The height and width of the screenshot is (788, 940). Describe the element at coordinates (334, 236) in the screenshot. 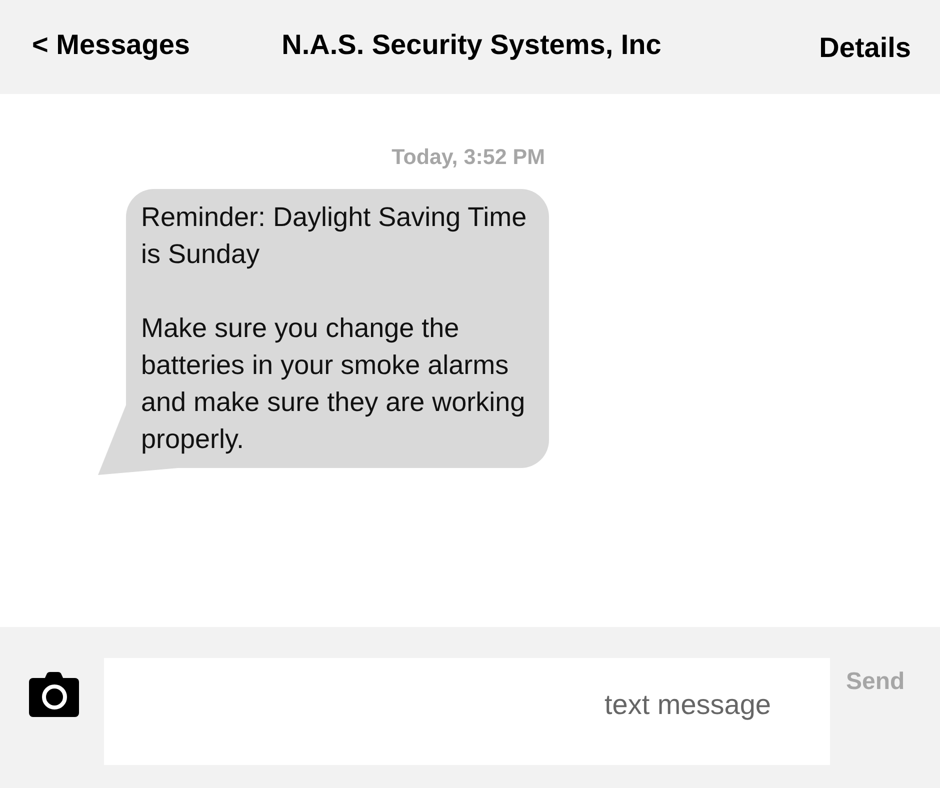

I see `message-text: Reminder: Daylight Saving Time is Sunday` at that location.